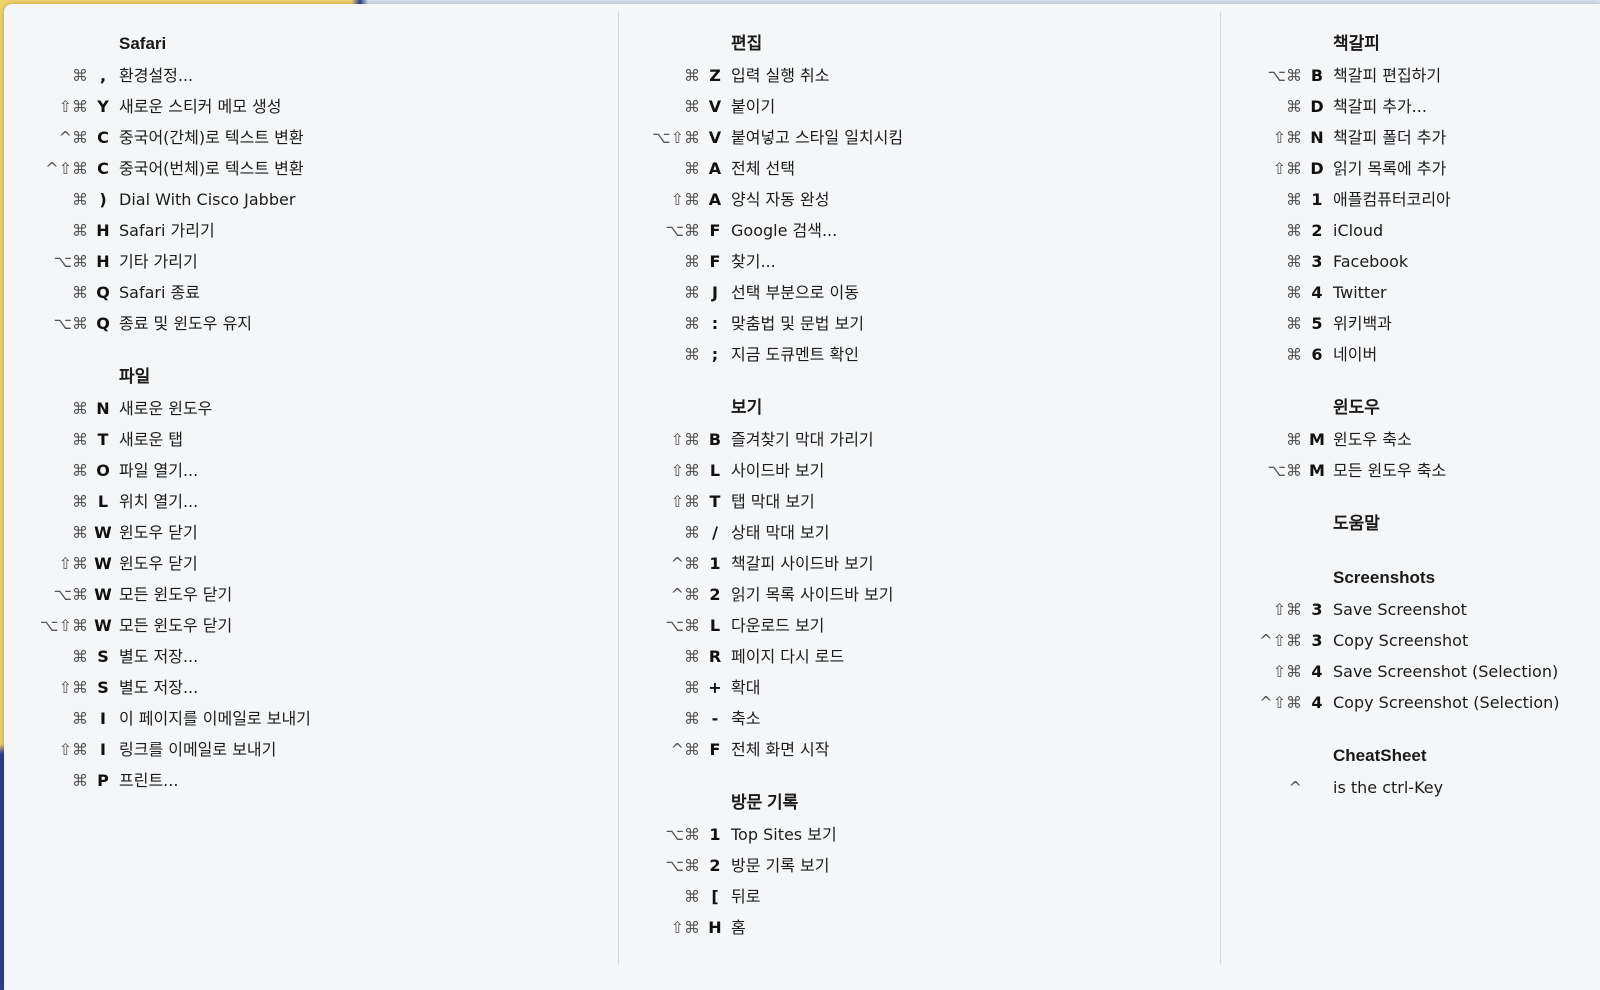  Describe the element at coordinates (103, 168) in the screenshot. I see `shortcut-key: C` at that location.